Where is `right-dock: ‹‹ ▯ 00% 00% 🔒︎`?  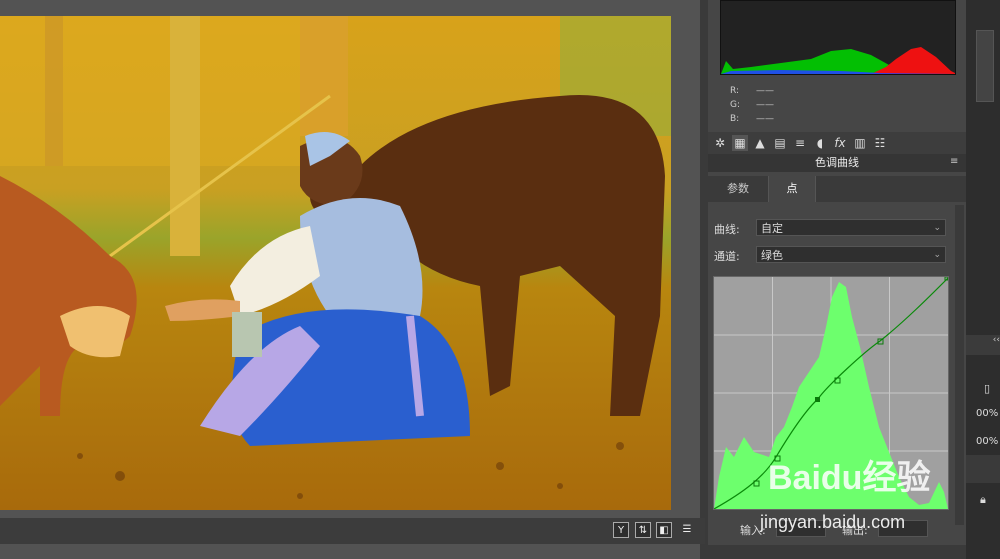
right-dock: ‹‹ ▯ 00% 00% 🔒︎ is located at coordinates (983, 279).